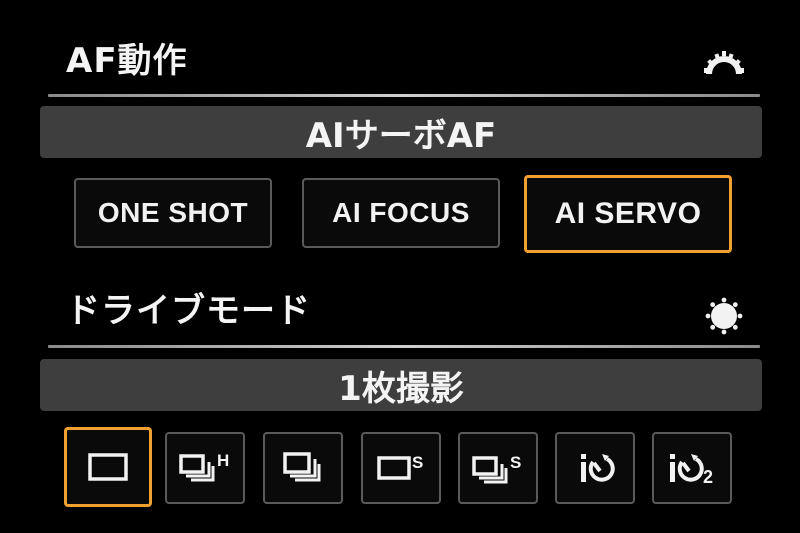  I want to click on af-current-value: AIサーボAF, so click(401, 132).